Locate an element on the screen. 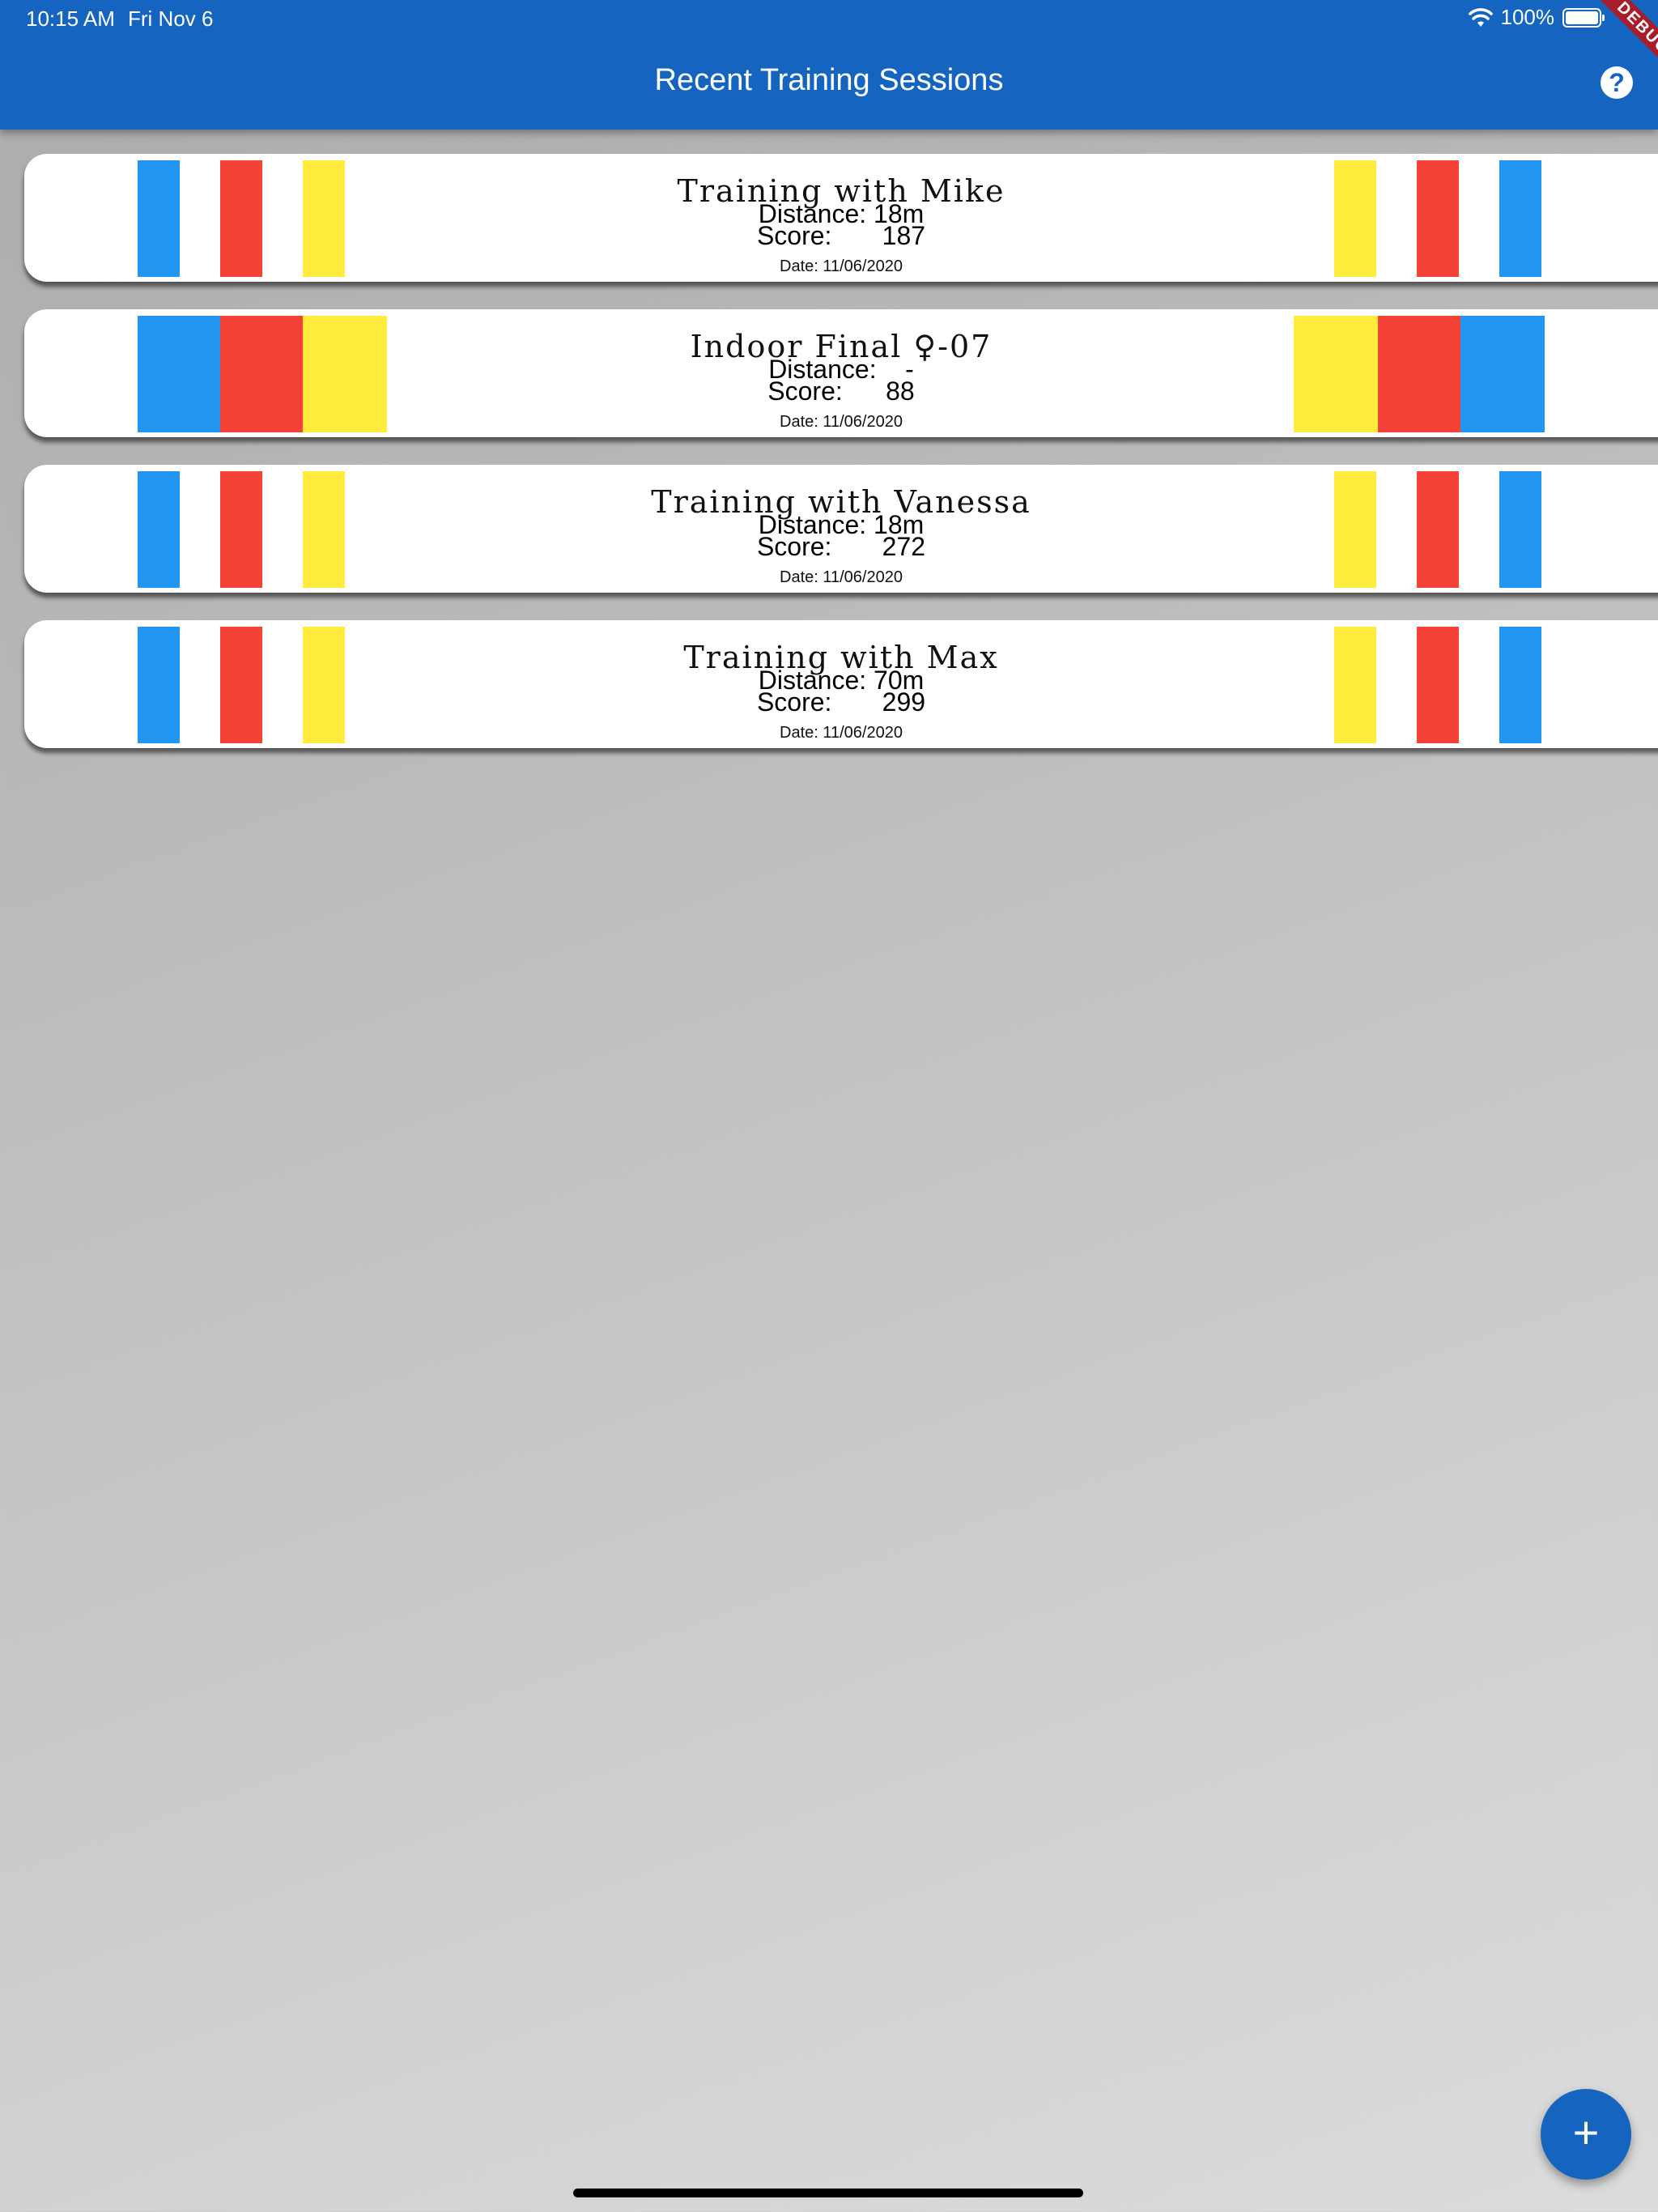  status-time: 10:15 AM is located at coordinates (70, 19).